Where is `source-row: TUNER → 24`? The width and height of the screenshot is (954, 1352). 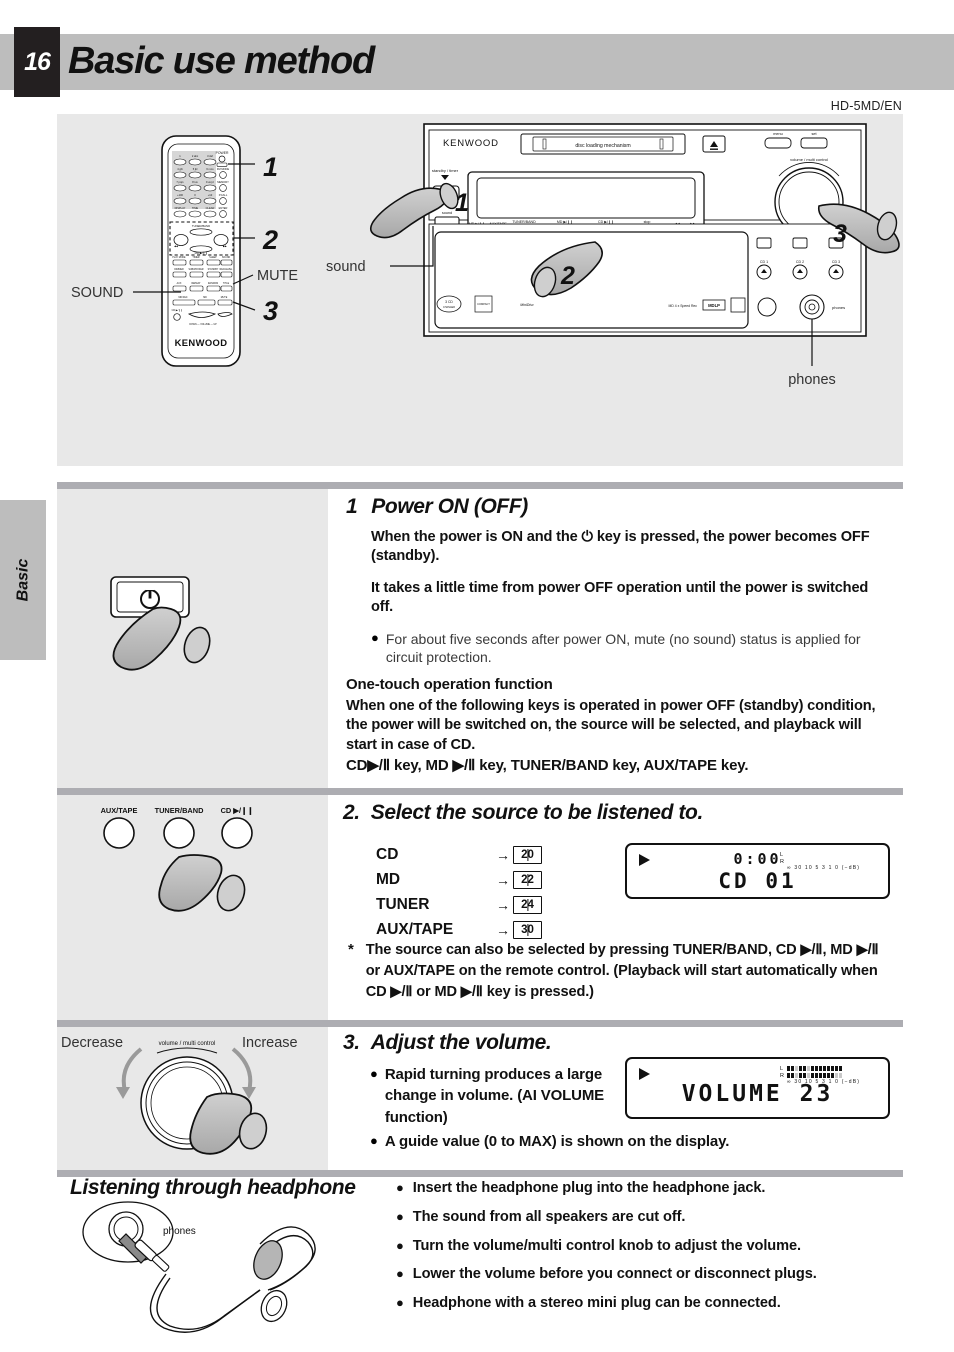
source-row: TUNER → 24 is located at coordinates (459, 904).